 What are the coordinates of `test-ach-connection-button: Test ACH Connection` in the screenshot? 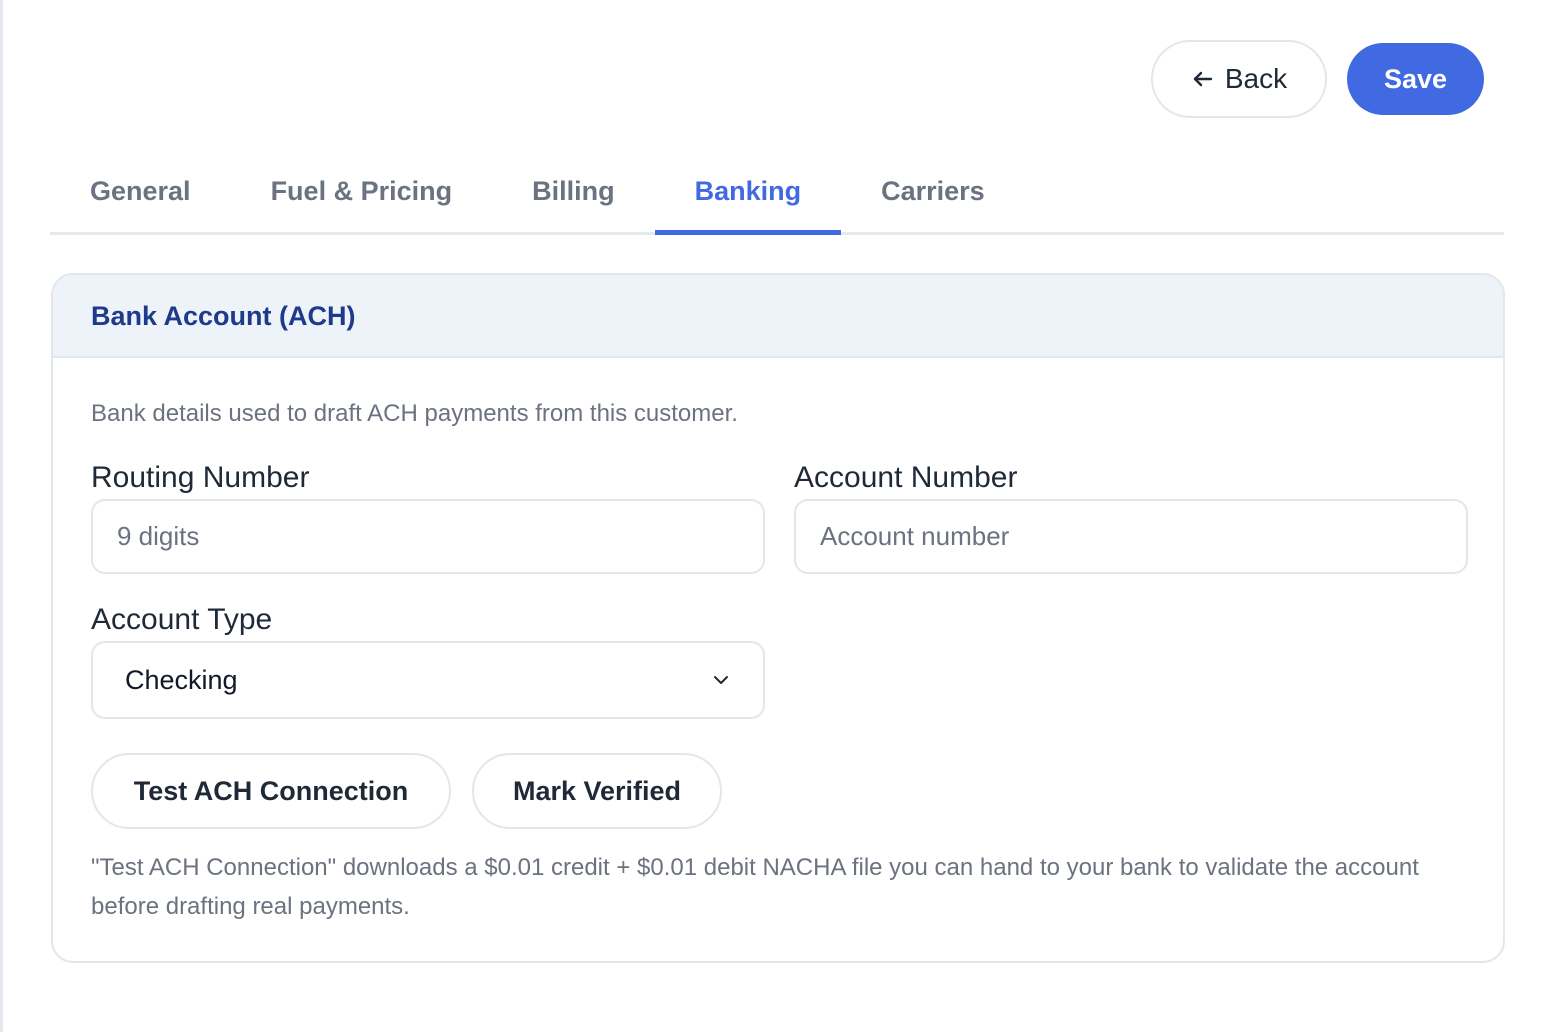 It's located at (271, 791).